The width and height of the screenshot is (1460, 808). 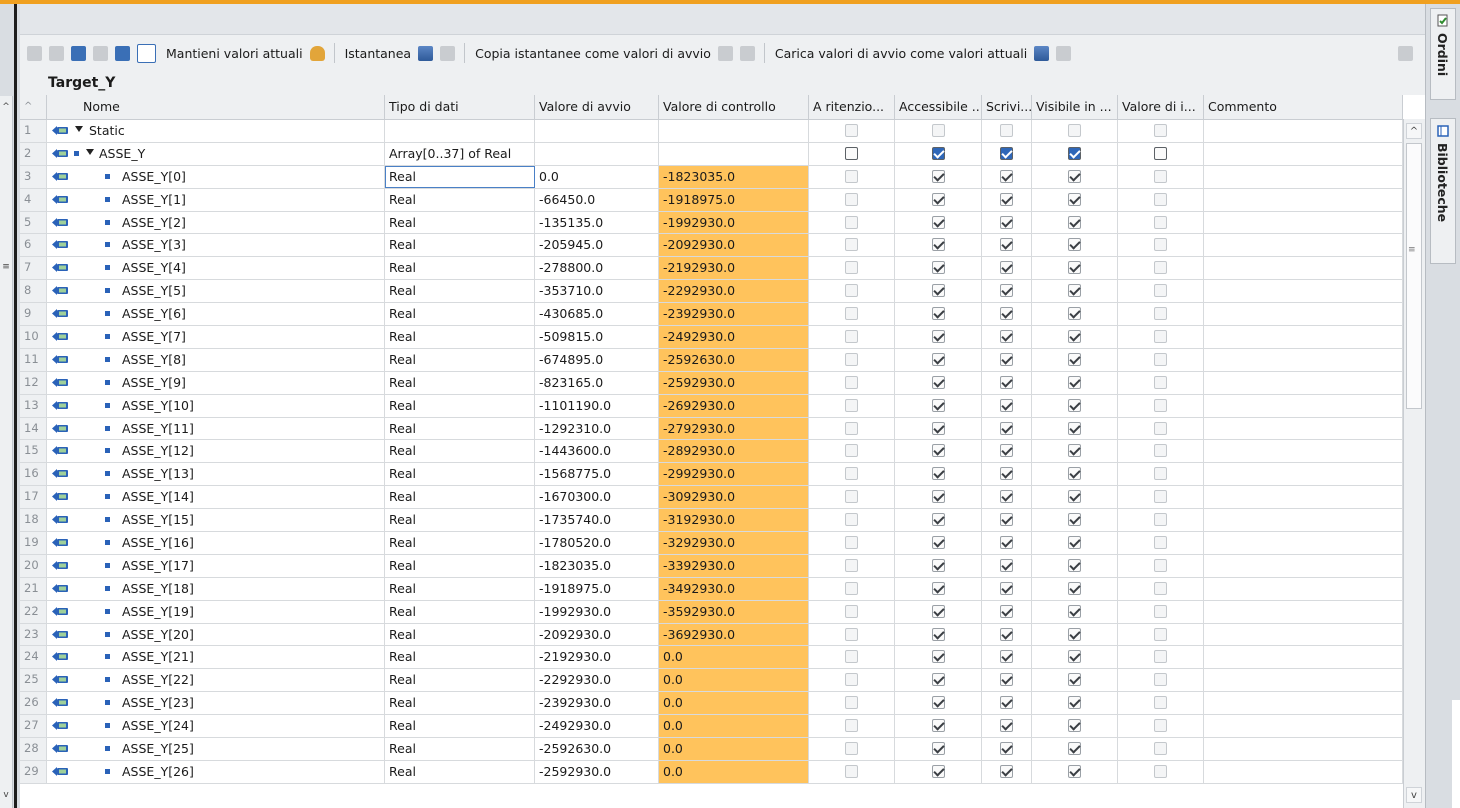 What do you see at coordinates (6, 107) in the screenshot?
I see `left-scroll-up-icon: ^` at bounding box center [6, 107].